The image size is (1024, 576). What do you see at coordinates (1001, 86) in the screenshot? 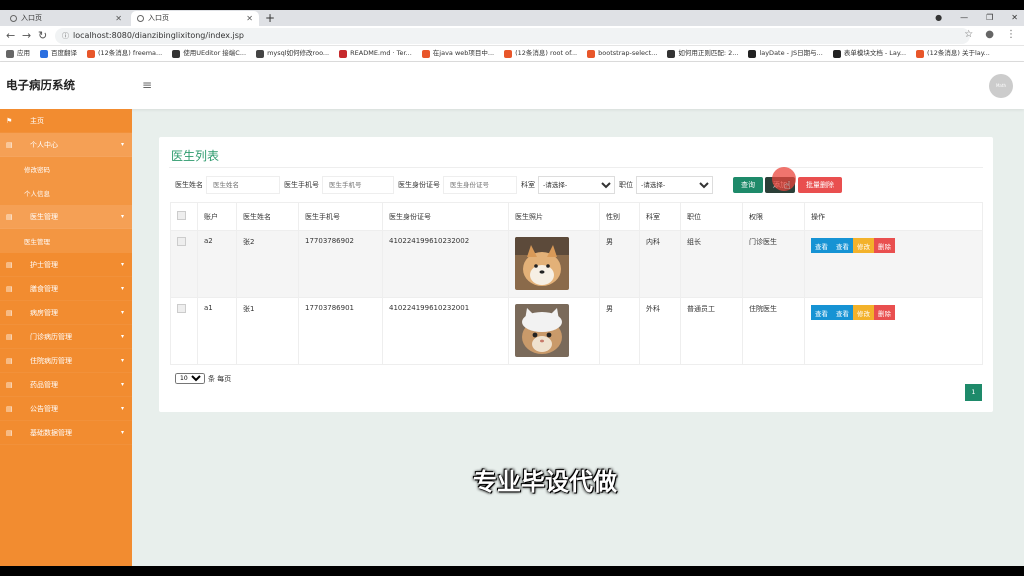
I see `avatar: Math` at bounding box center [1001, 86].